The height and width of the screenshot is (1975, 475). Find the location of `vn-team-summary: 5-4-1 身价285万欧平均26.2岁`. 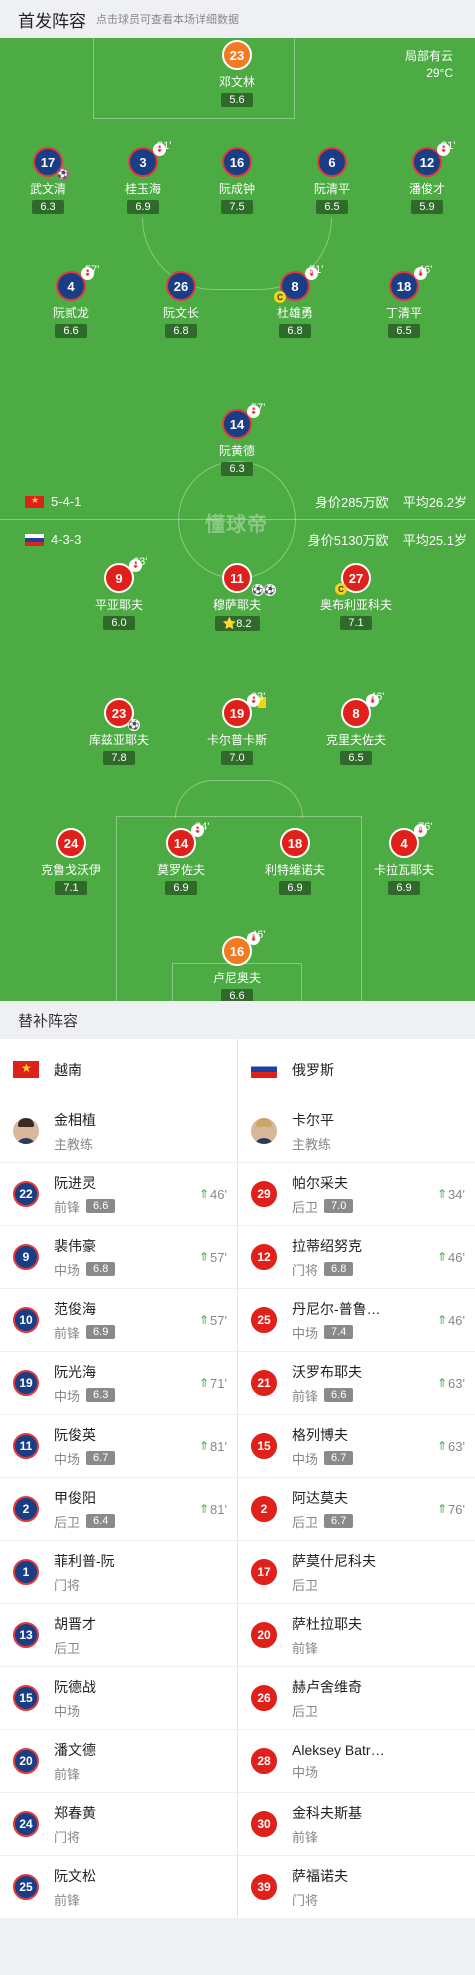

vn-team-summary: 5-4-1 身价285万欧平均26.2岁 is located at coordinates (246, 501).